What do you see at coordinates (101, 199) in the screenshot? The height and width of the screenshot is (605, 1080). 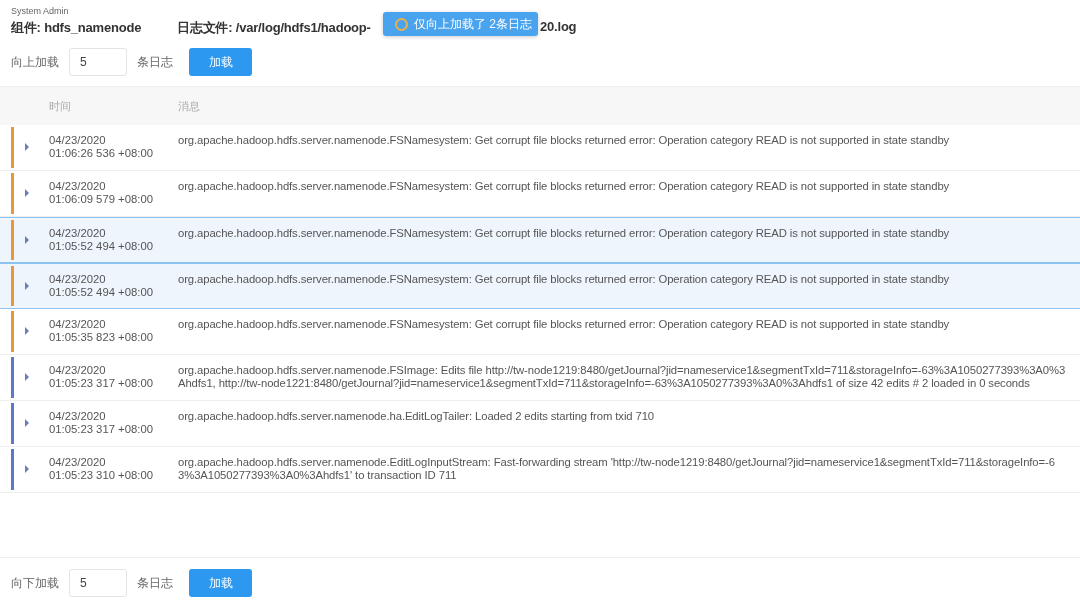 I see `log-time: 01:06:09 579 +08:00` at bounding box center [101, 199].